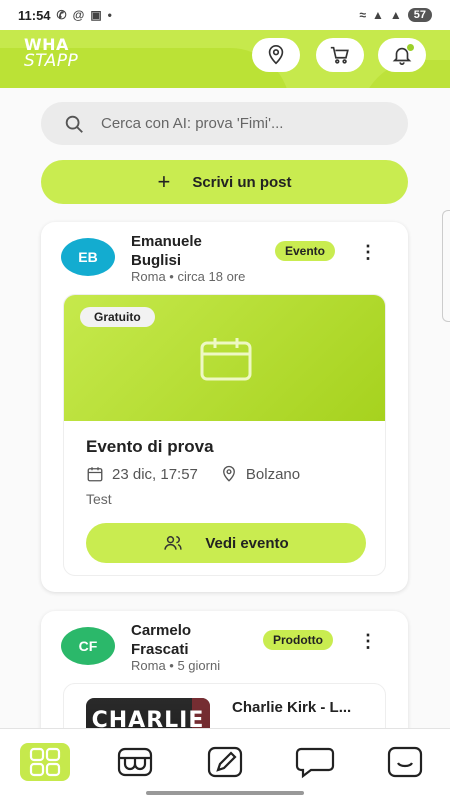 The image size is (450, 800). I want to click on nav-shop, so click(135, 762).